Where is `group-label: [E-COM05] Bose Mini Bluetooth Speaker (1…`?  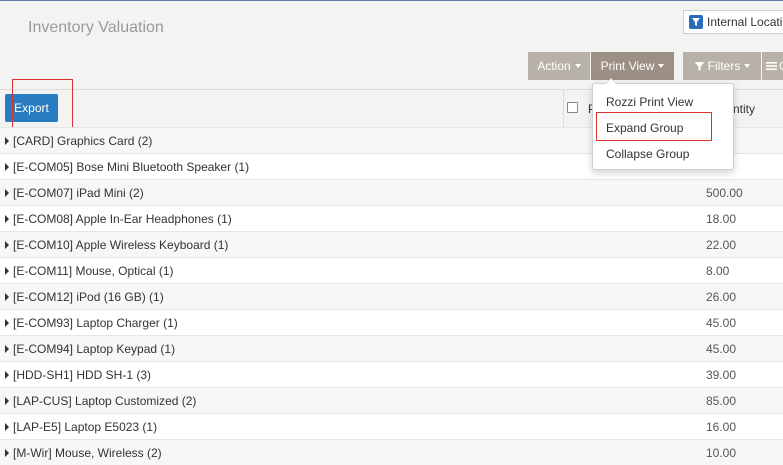
group-label: [E-COM05] Bose Mini Bluetooth Speaker (1… is located at coordinates (131, 166).